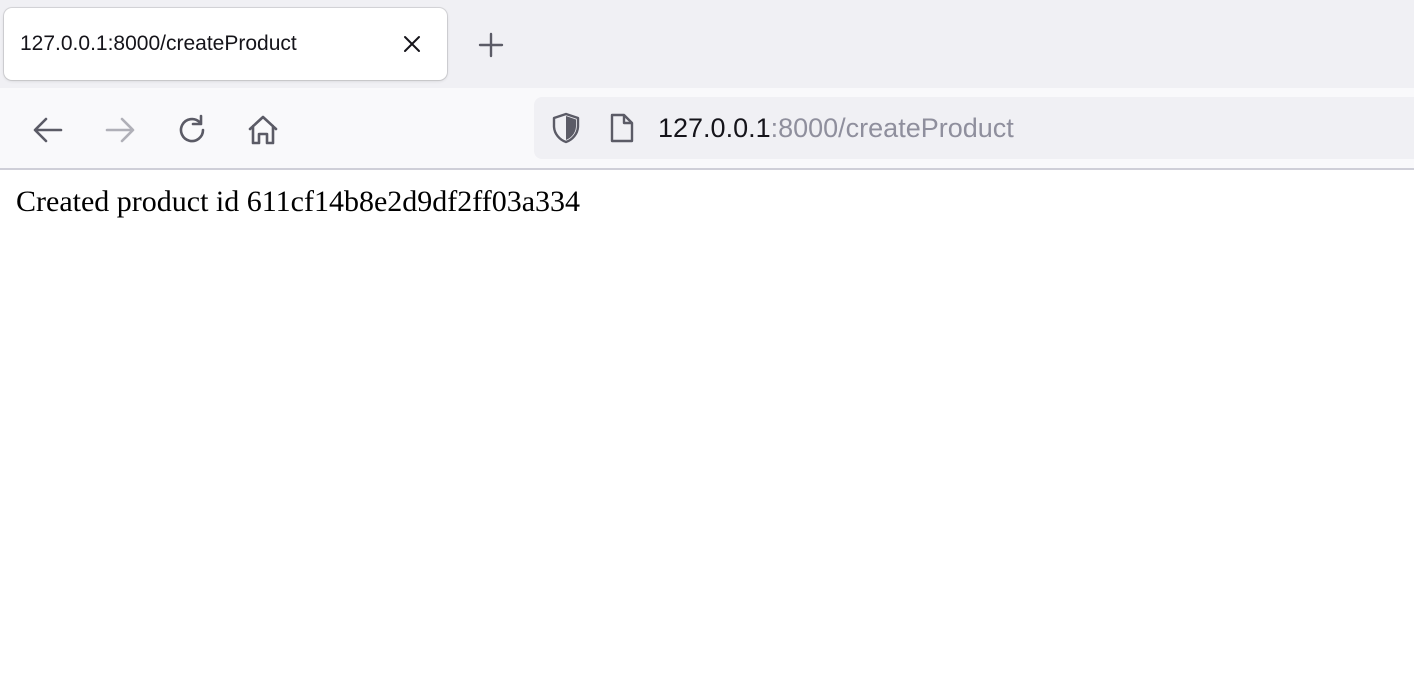 The width and height of the screenshot is (1414, 678). Describe the element at coordinates (622, 128) in the screenshot. I see `page-icon` at that location.